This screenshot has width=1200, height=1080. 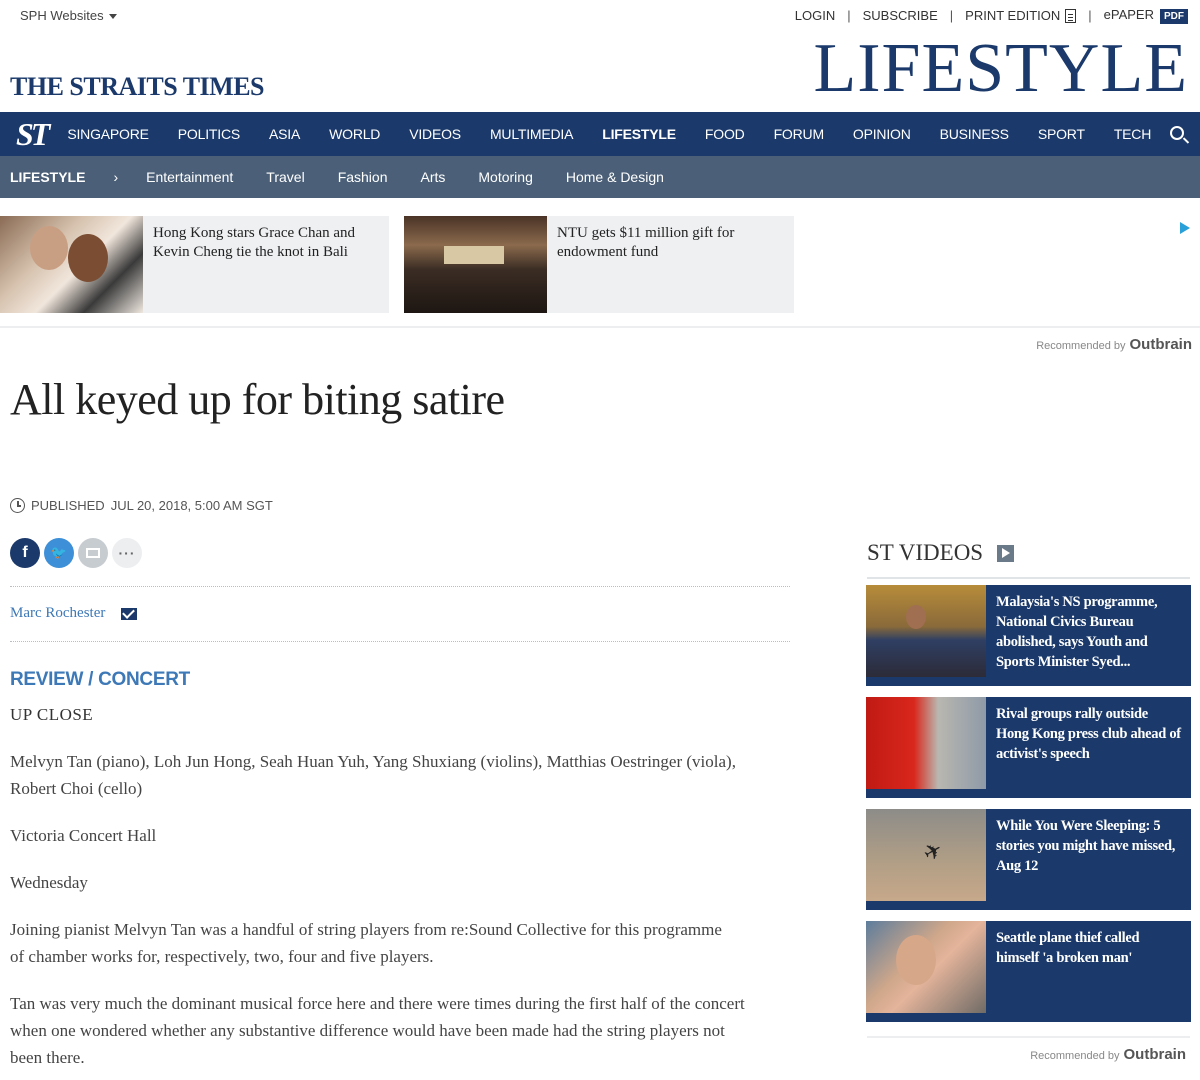 What do you see at coordinates (815, 15) in the screenshot?
I see `login-link: LOGIN` at bounding box center [815, 15].